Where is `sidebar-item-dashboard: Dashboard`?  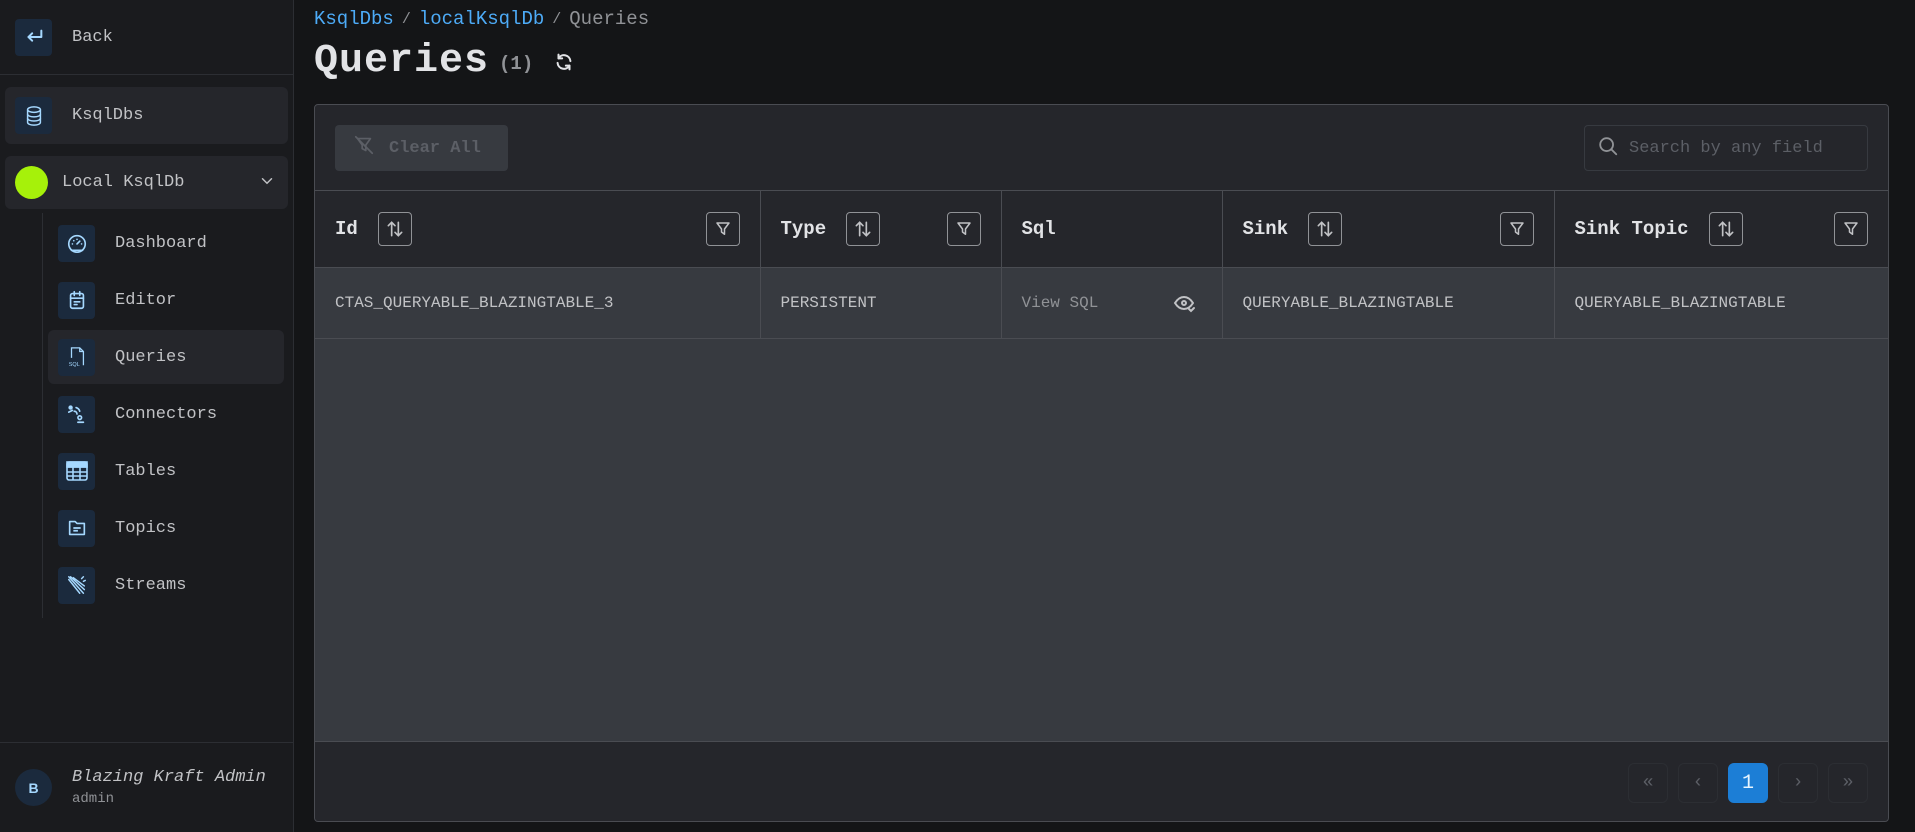 sidebar-item-dashboard: Dashboard is located at coordinates (166, 243).